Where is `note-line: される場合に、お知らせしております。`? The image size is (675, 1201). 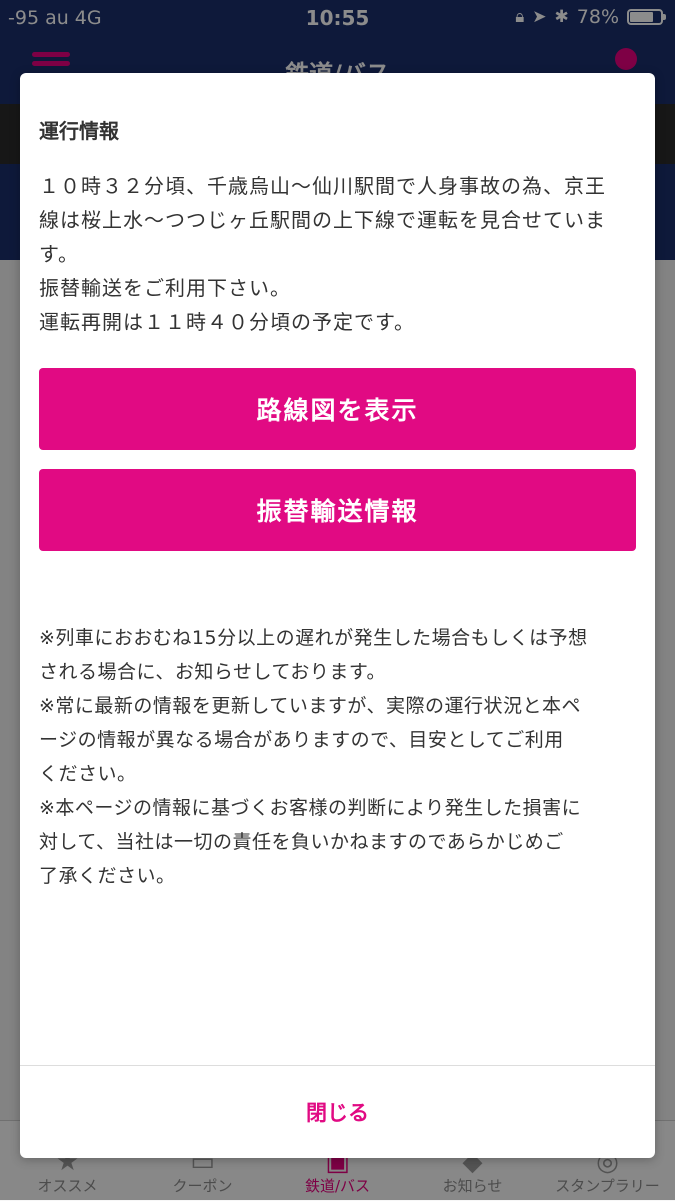 note-line: される場合に、お知らせしております。 is located at coordinates (213, 672).